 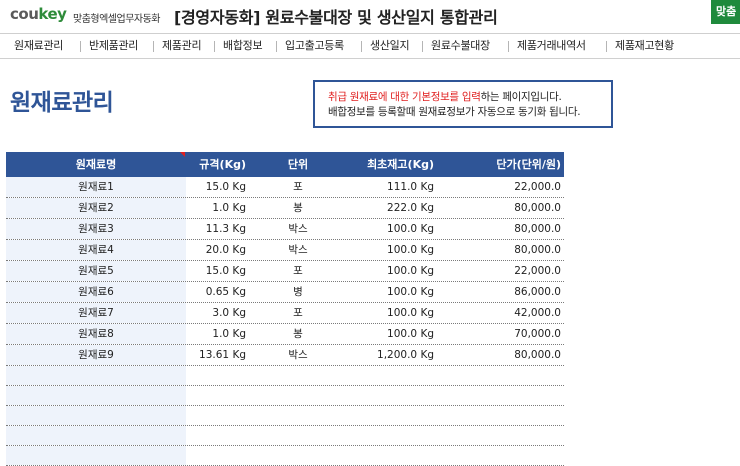 I want to click on spec-cell: 0.65 Kg, so click(x=216, y=292).